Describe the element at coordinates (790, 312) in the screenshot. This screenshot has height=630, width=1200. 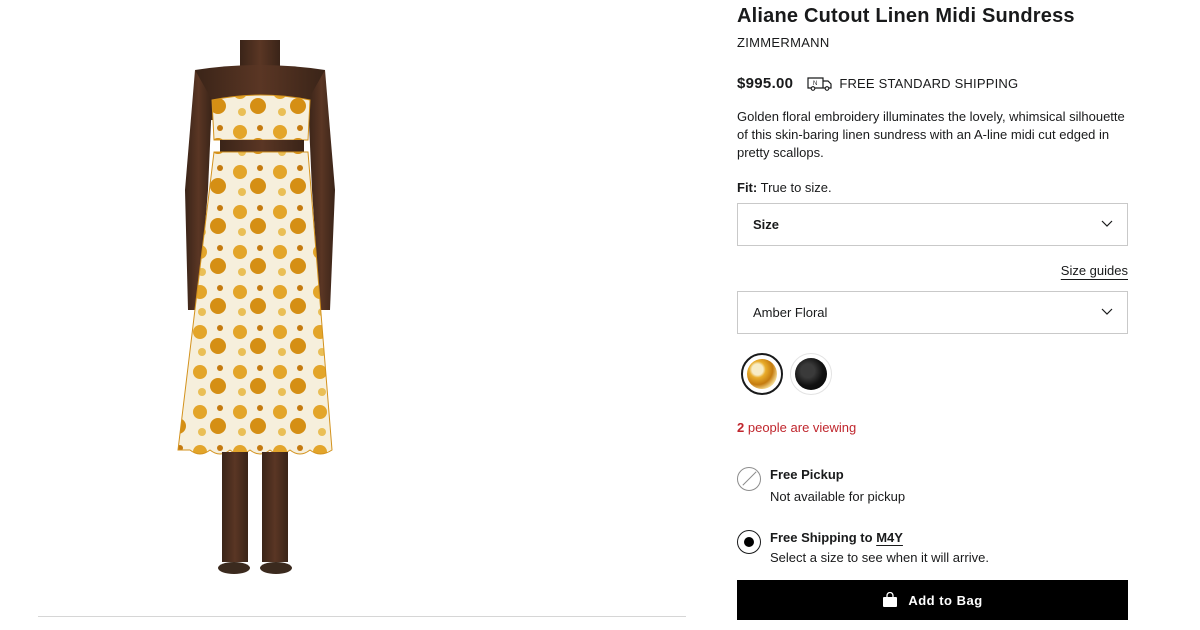
I see `color-select-value: Amber Floral` at that location.